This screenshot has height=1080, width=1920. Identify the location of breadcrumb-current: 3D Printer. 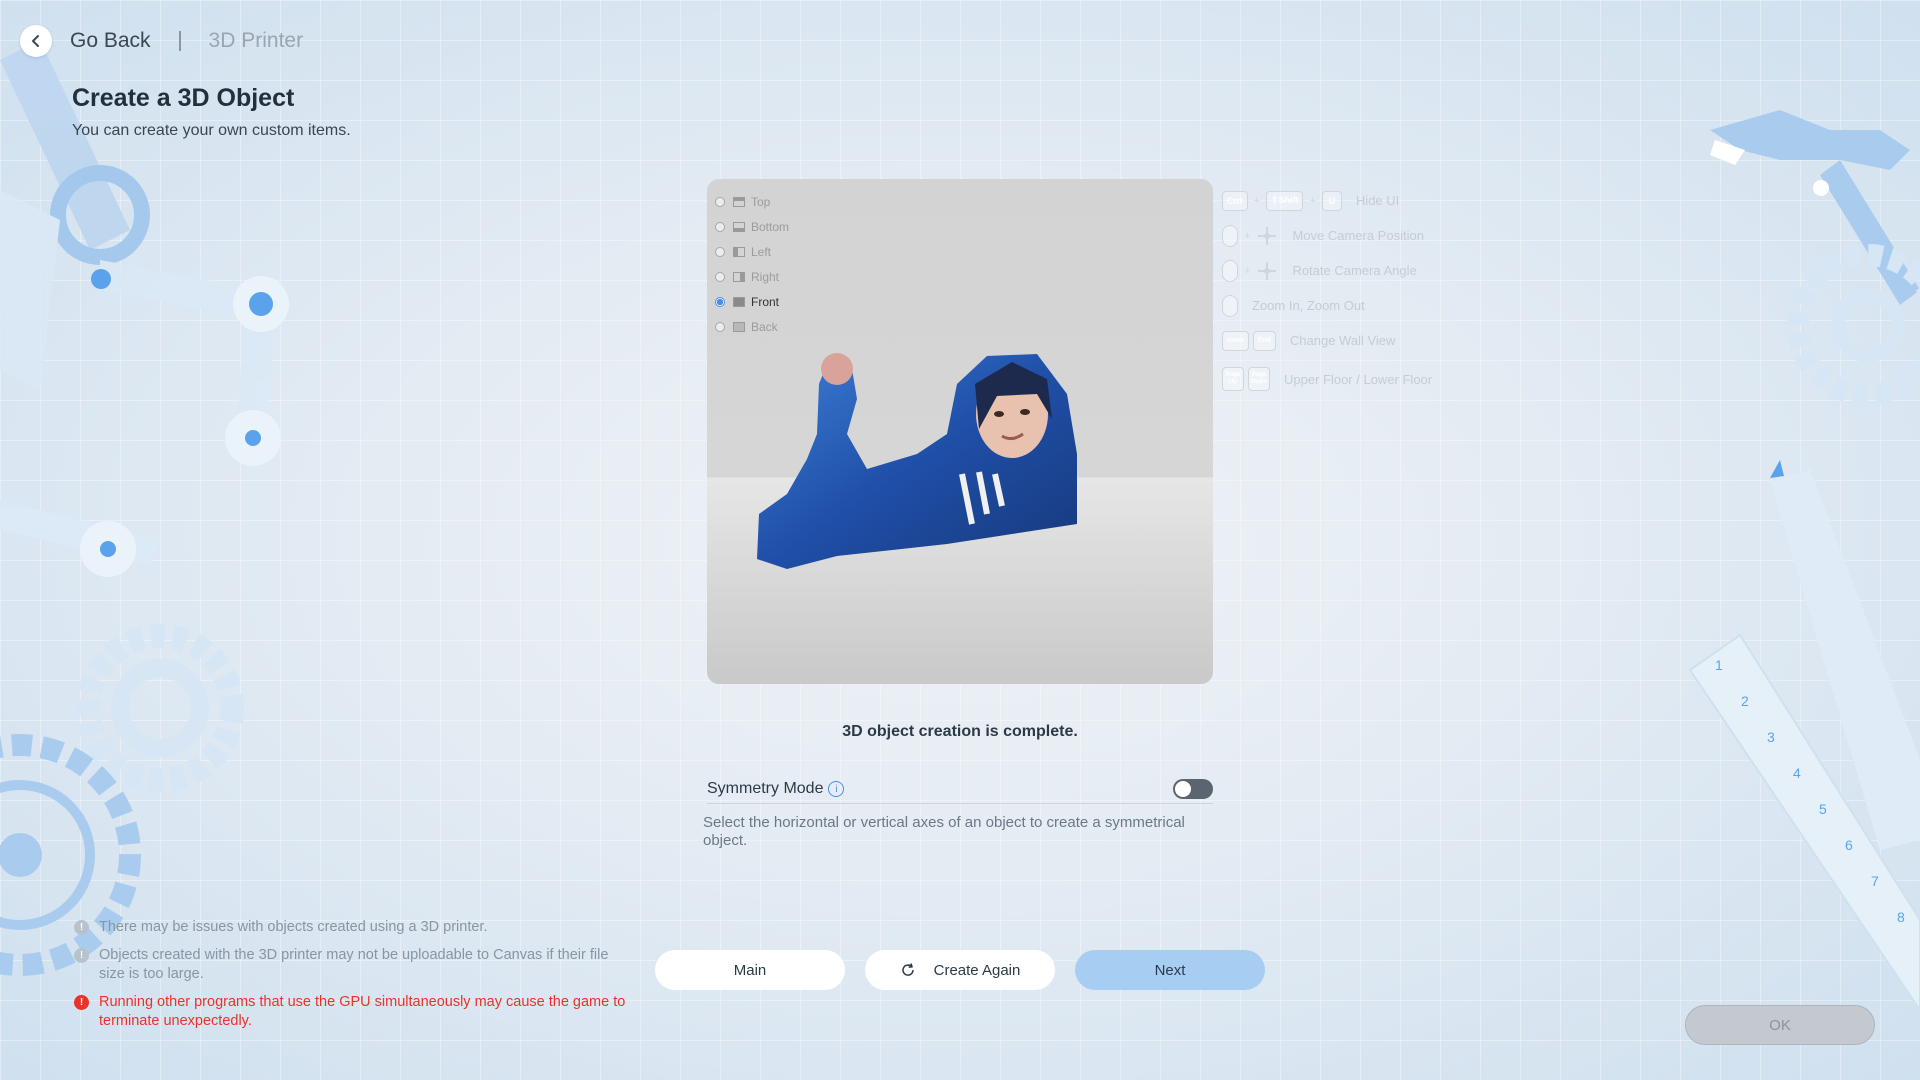
(256, 40).